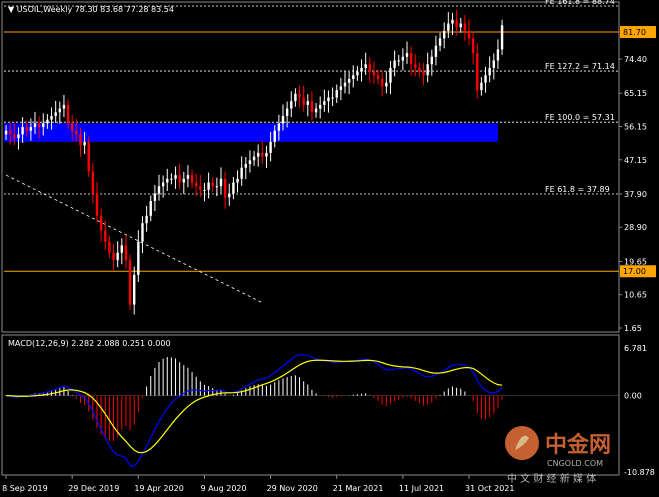  Describe the element at coordinates (580, 3) in the screenshot. I see `fib-level-label: FE 161.8 = 88.74` at that location.